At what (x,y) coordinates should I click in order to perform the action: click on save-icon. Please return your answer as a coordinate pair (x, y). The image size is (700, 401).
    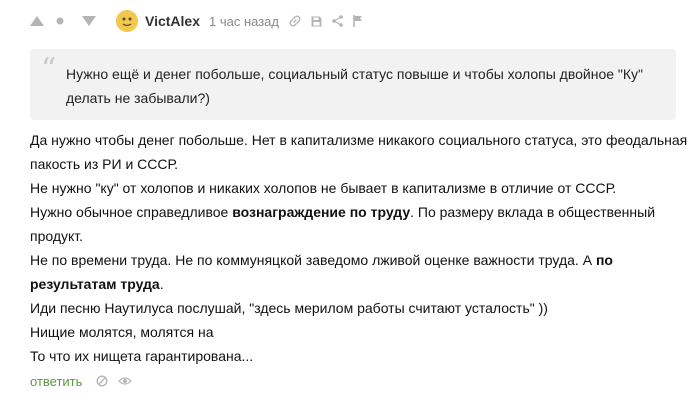
    Looking at the image, I should click on (316, 21).